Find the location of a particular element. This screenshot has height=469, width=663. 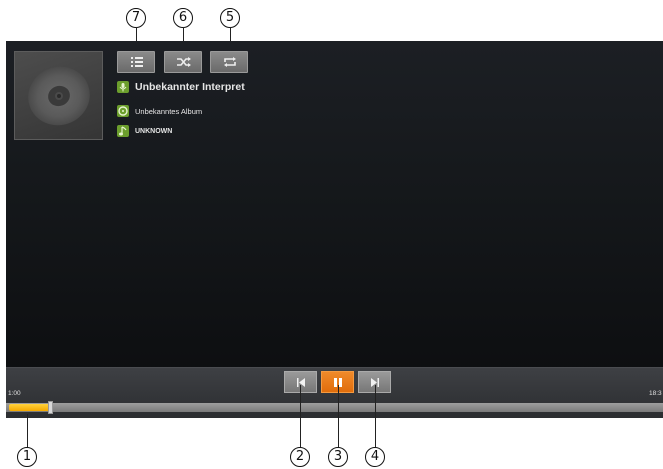

album-name: Unbekanntes Album is located at coordinates (169, 111).